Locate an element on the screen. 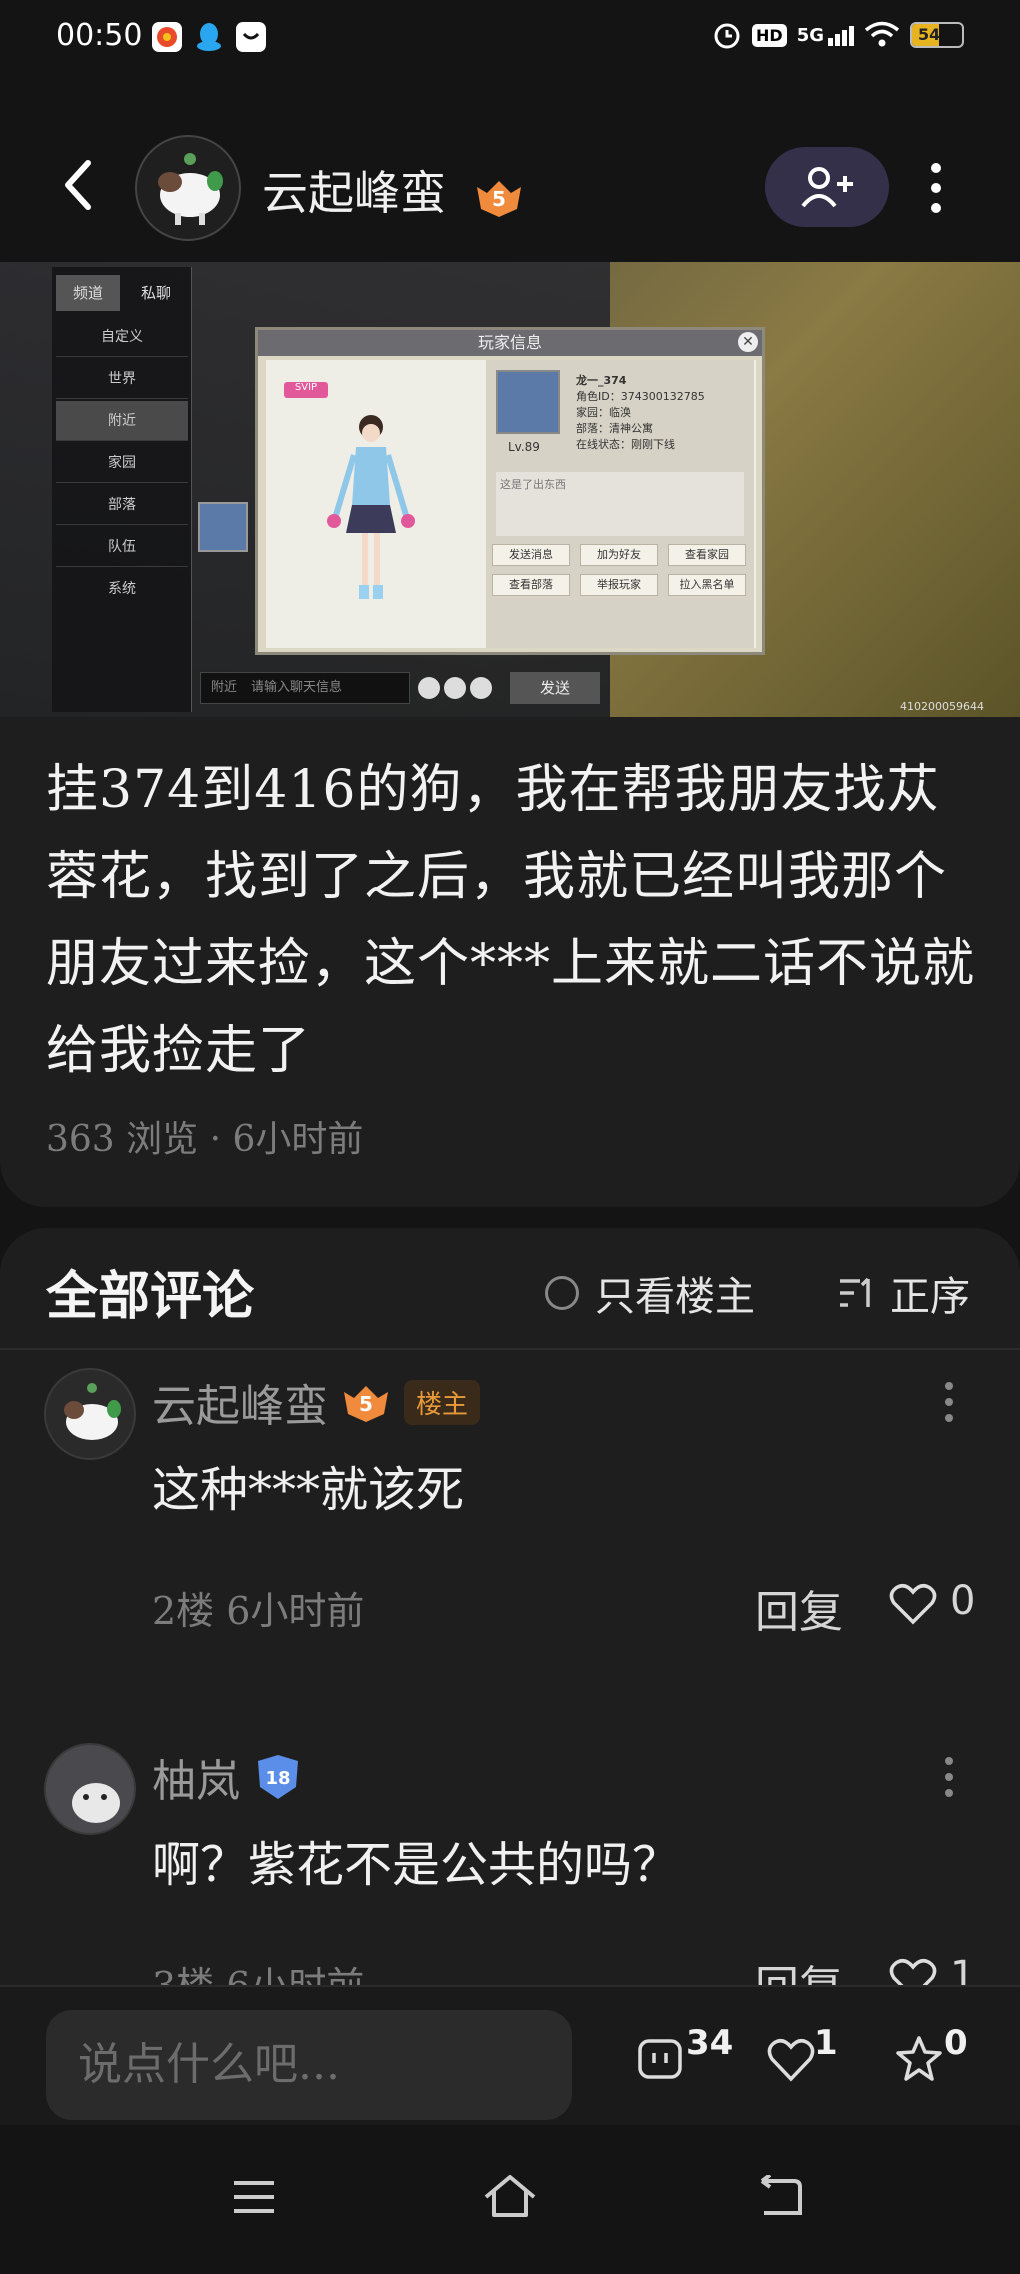 The image size is (1020, 2274). player-action-button: 举报玩家 is located at coordinates (619, 585).